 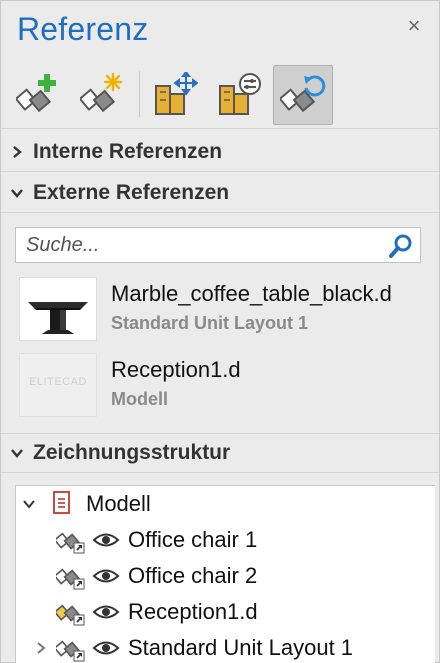 I want to click on panel-titlebar: Referenz ×, so click(x=220, y=30).